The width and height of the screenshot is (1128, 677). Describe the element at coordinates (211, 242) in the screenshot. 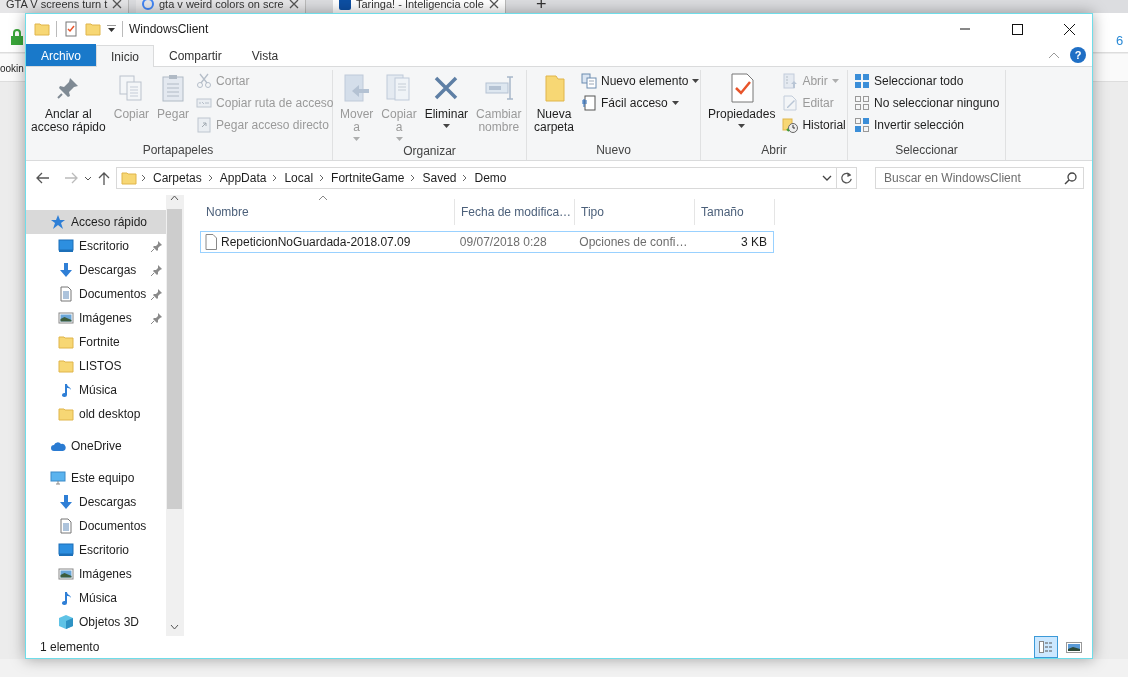

I see `file-icon` at that location.